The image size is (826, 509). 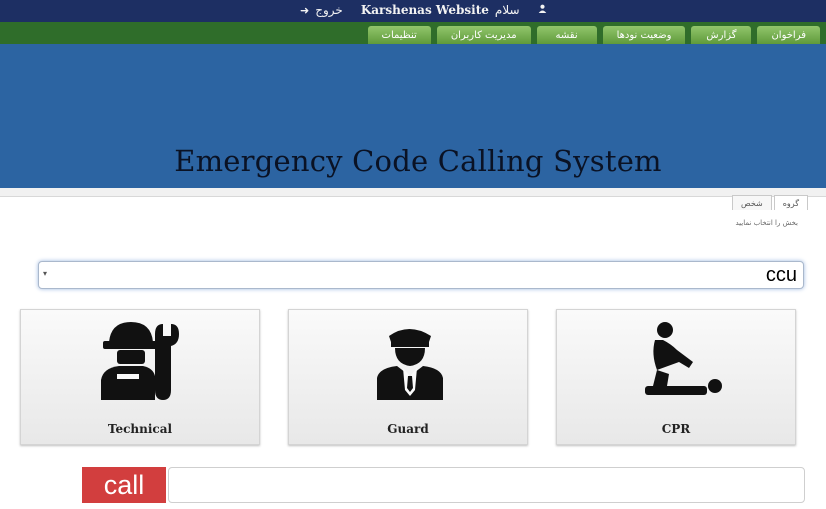 I want to click on select-section-label: بخش را انتخاب نمایید, so click(x=766, y=223).